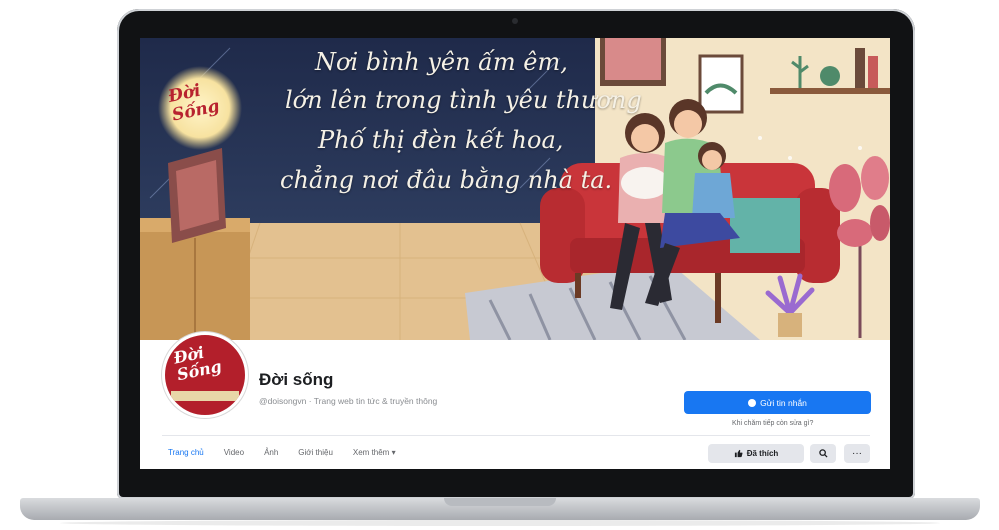 Image resolution: width=999 pixels, height=530 pixels. I want to click on tab-about: Giới thiệu, so click(315, 452).